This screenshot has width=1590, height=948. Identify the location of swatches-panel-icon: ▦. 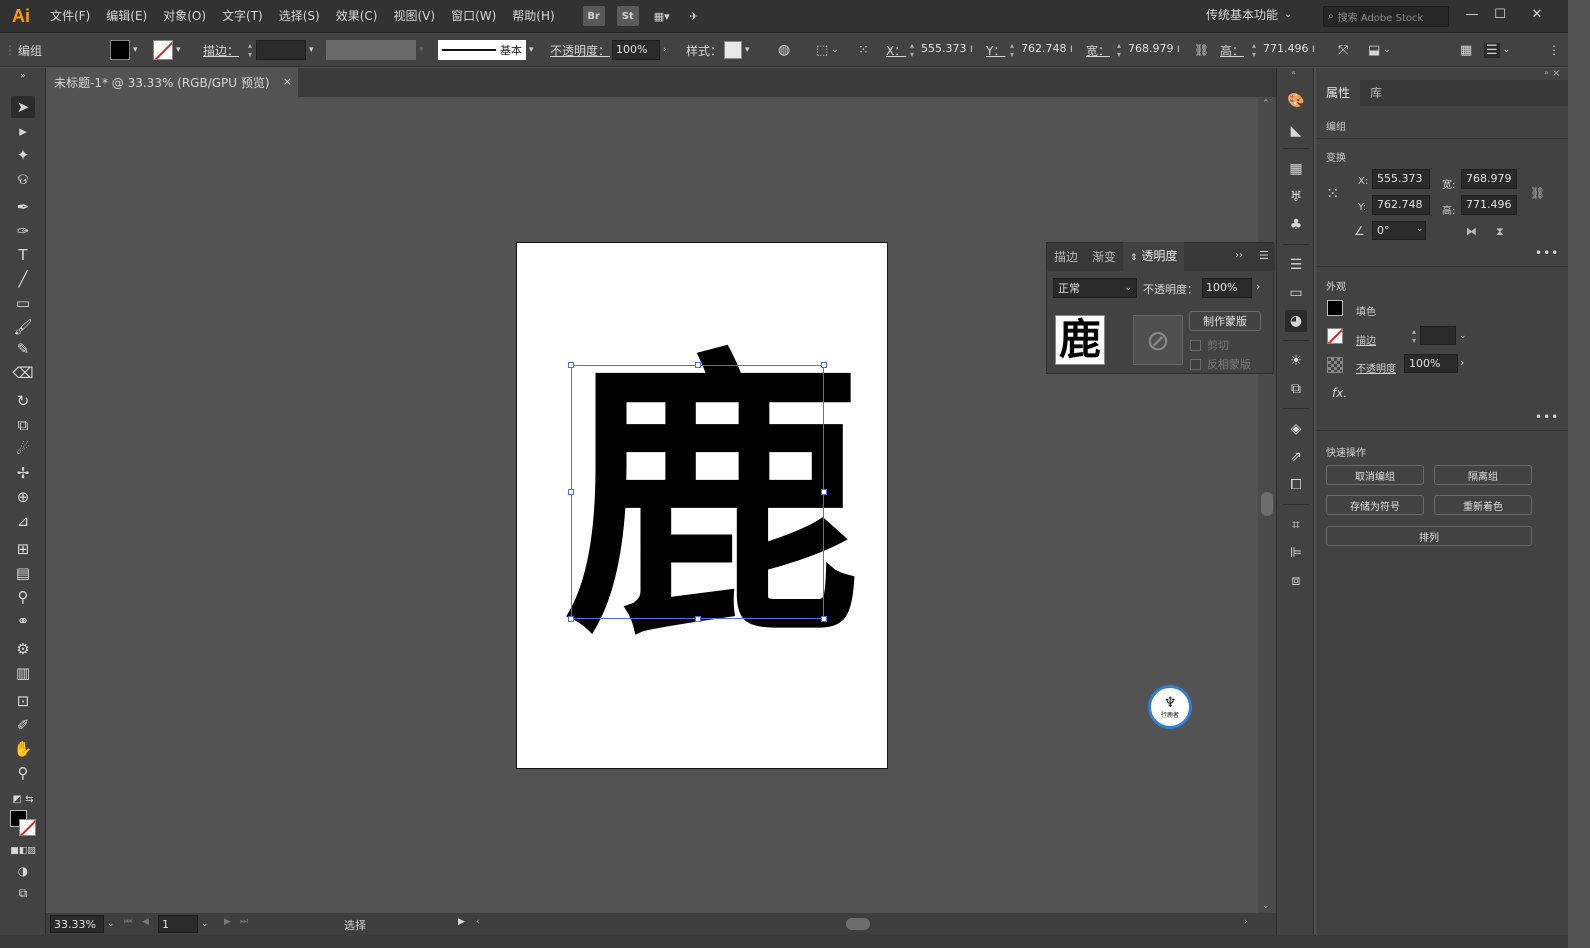
(1296, 169).